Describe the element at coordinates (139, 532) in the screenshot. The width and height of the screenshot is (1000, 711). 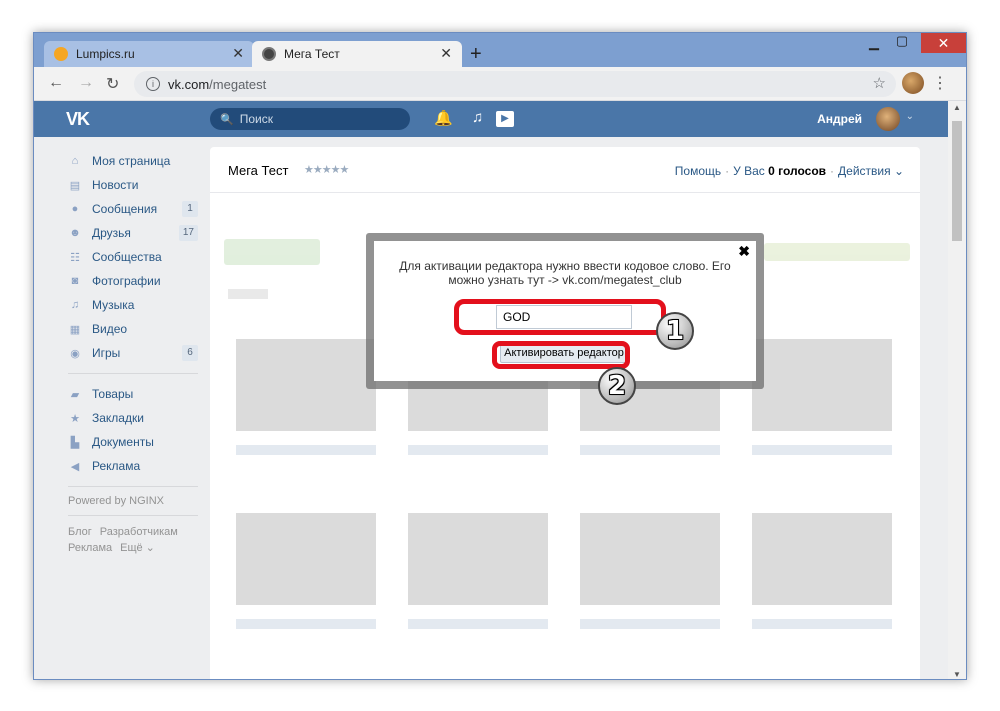
I see `footer-link-developers: Разработчикам` at that location.